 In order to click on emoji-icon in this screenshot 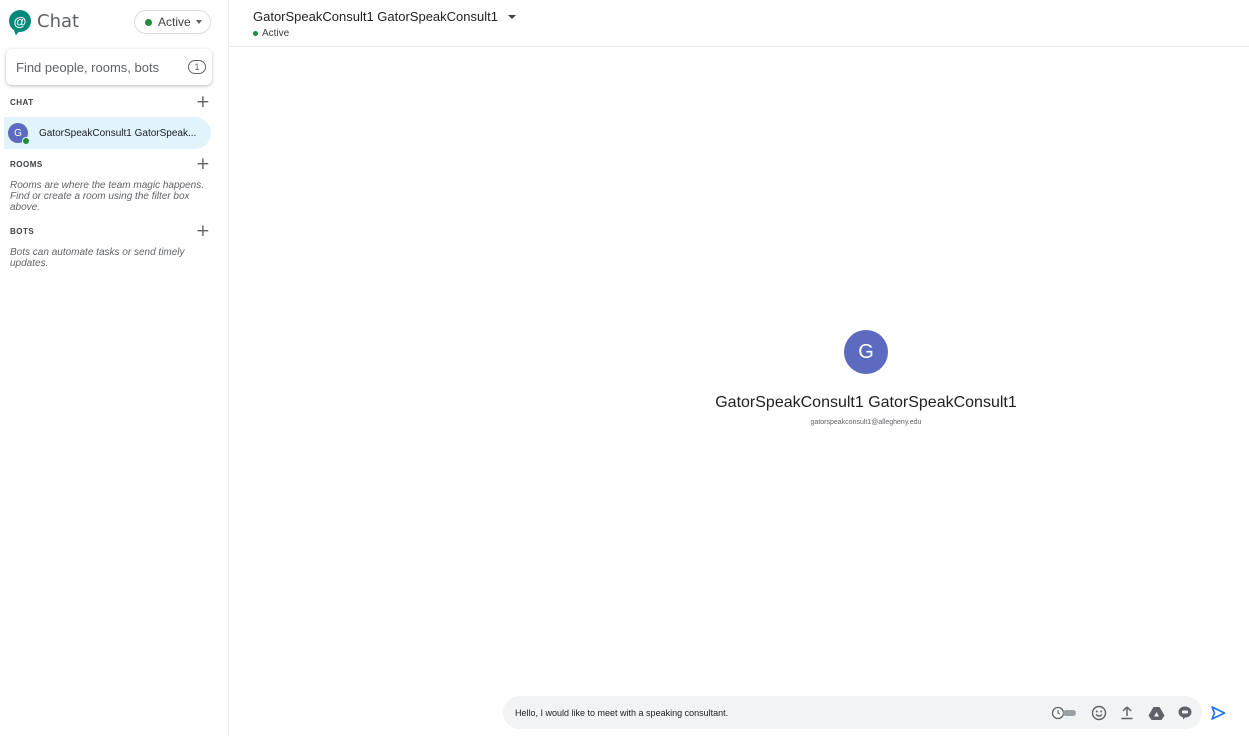, I will do `click(1099, 713)`.